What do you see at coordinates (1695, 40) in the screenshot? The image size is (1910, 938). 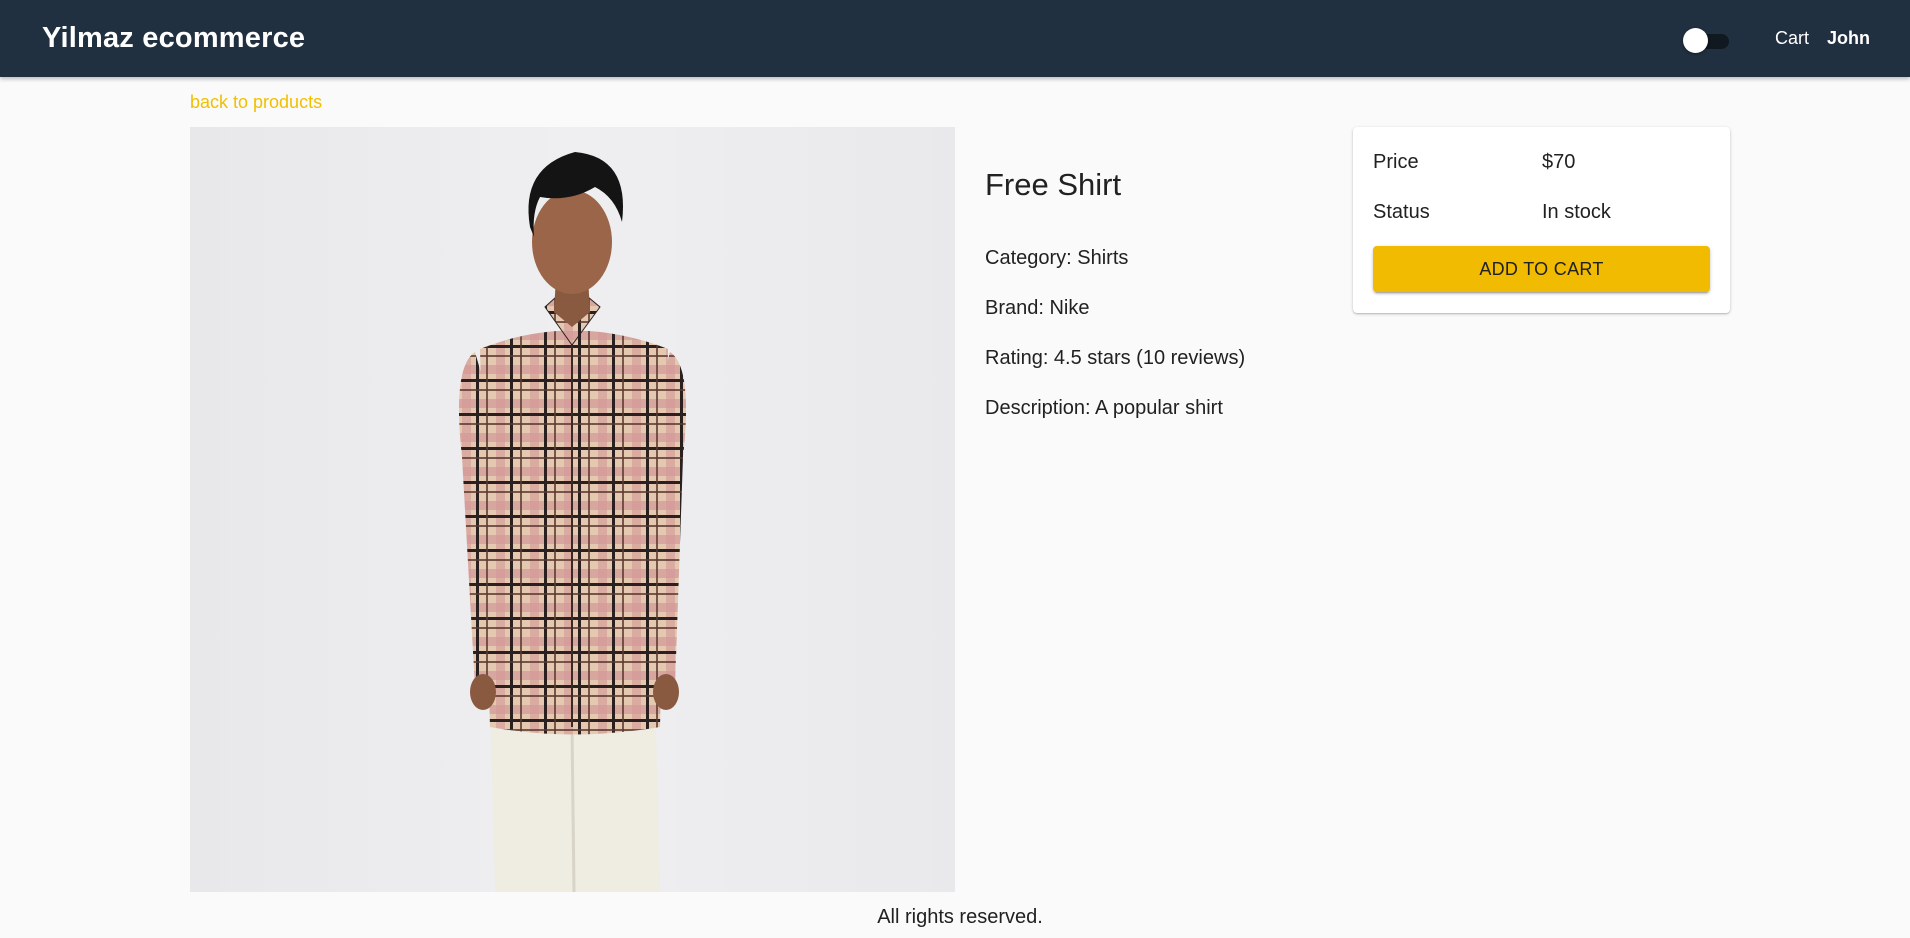 I see `toggle-thumb` at bounding box center [1695, 40].